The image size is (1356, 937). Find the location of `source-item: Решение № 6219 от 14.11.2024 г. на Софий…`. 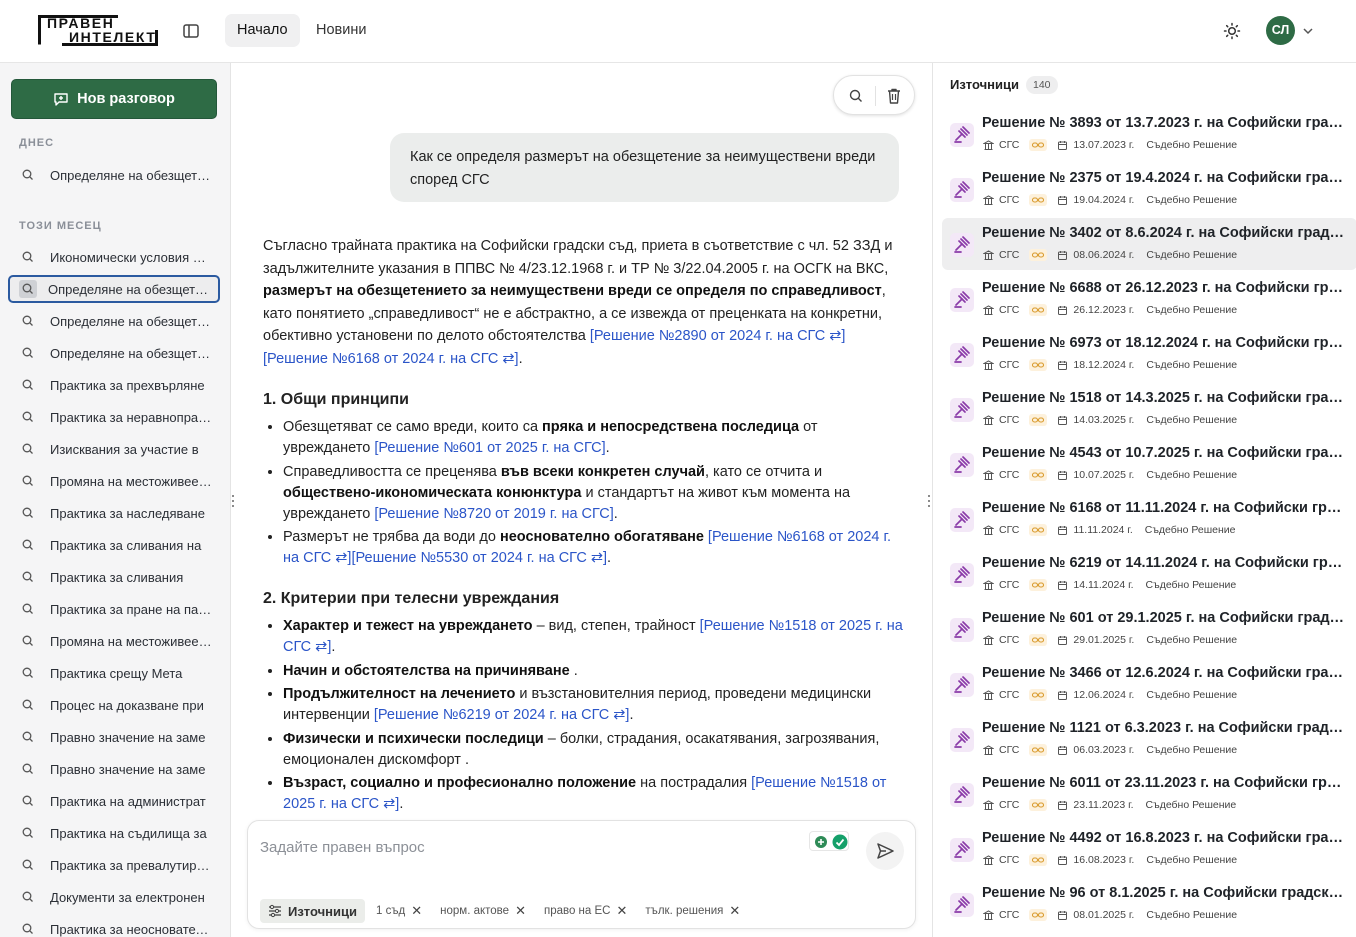

source-item: Решение № 6219 от 14.11.2024 г. на Софий… is located at coordinates (1149, 574).